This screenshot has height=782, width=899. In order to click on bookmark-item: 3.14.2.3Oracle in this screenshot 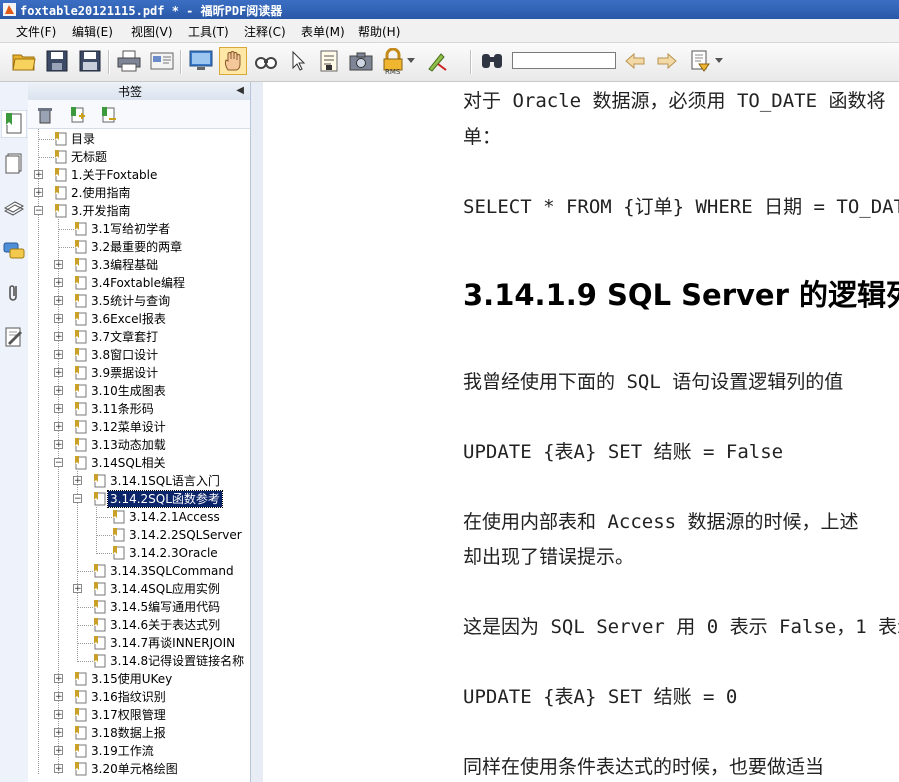, I will do `click(139, 553)`.